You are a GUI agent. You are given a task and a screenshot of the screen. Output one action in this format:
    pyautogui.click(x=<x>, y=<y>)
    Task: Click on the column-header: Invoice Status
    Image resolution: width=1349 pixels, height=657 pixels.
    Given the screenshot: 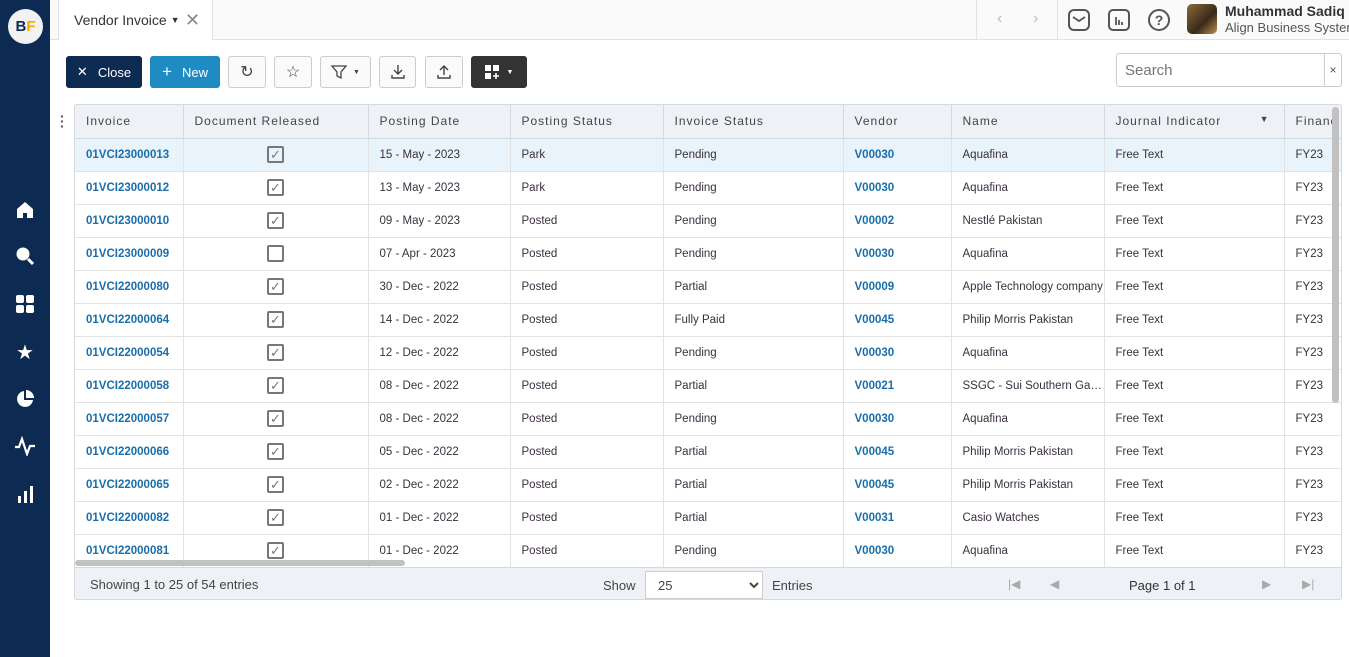 What is the action you would take?
    pyautogui.click(x=753, y=122)
    